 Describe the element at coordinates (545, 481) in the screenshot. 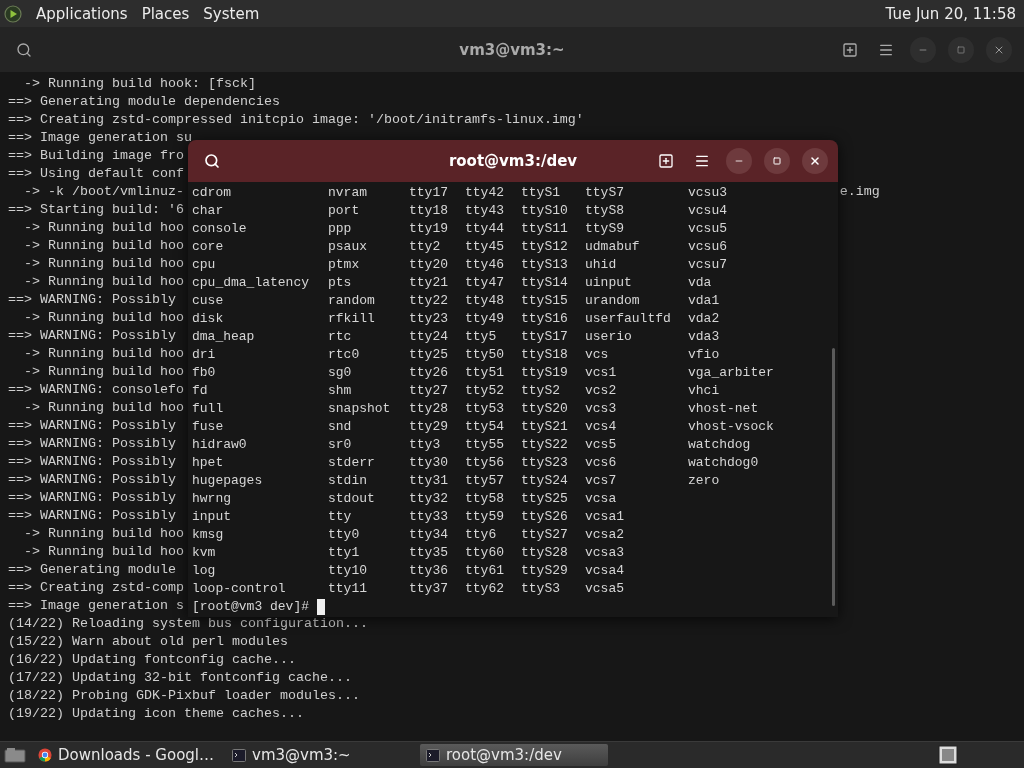

I see `file-name: ttyS24` at that location.